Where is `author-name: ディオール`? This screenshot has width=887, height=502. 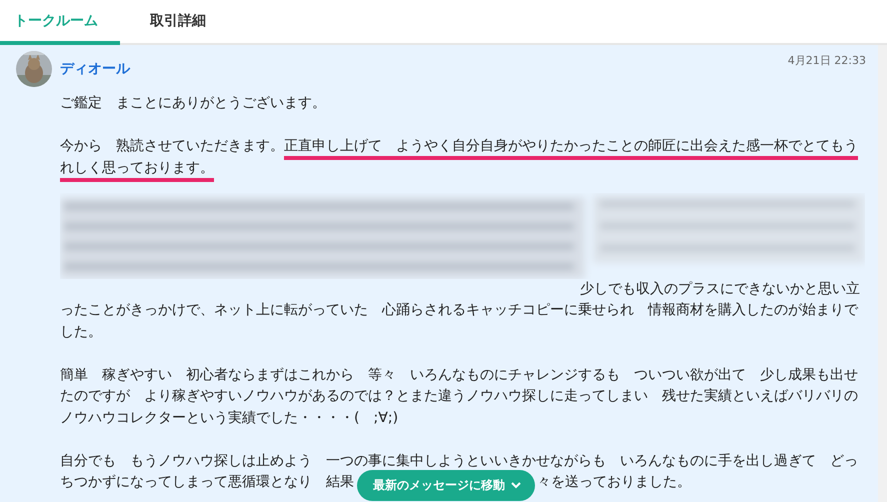 author-name: ディオール is located at coordinates (95, 69).